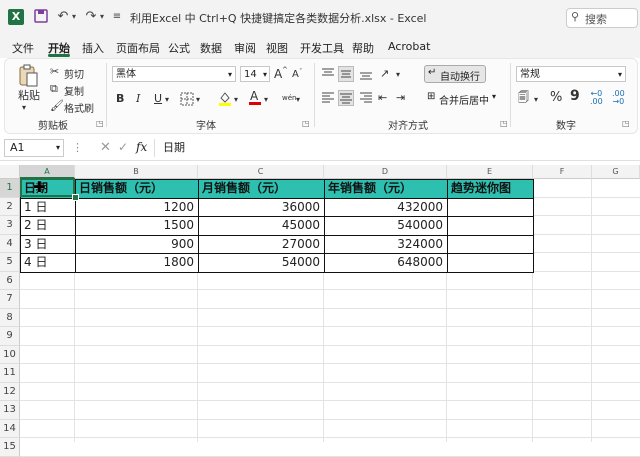  What do you see at coordinates (179, 48) in the screenshot?
I see `menu-formulas: 公式` at bounding box center [179, 48].